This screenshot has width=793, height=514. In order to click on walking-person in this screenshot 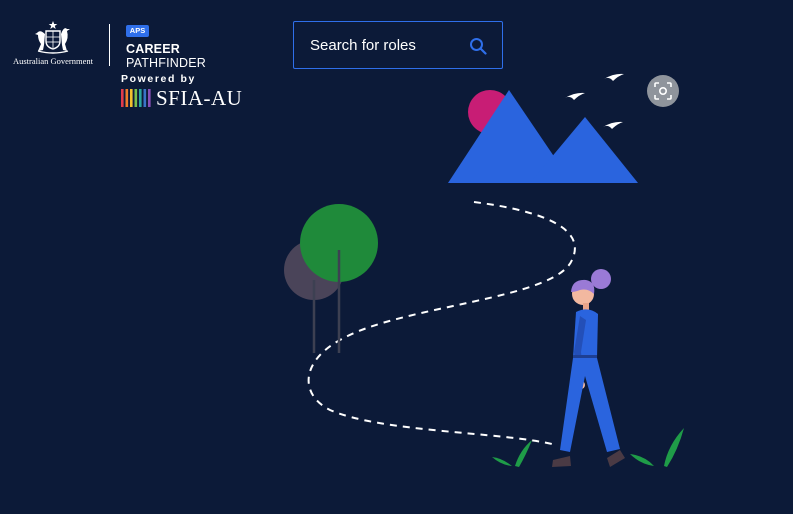, I will do `click(588, 368)`.